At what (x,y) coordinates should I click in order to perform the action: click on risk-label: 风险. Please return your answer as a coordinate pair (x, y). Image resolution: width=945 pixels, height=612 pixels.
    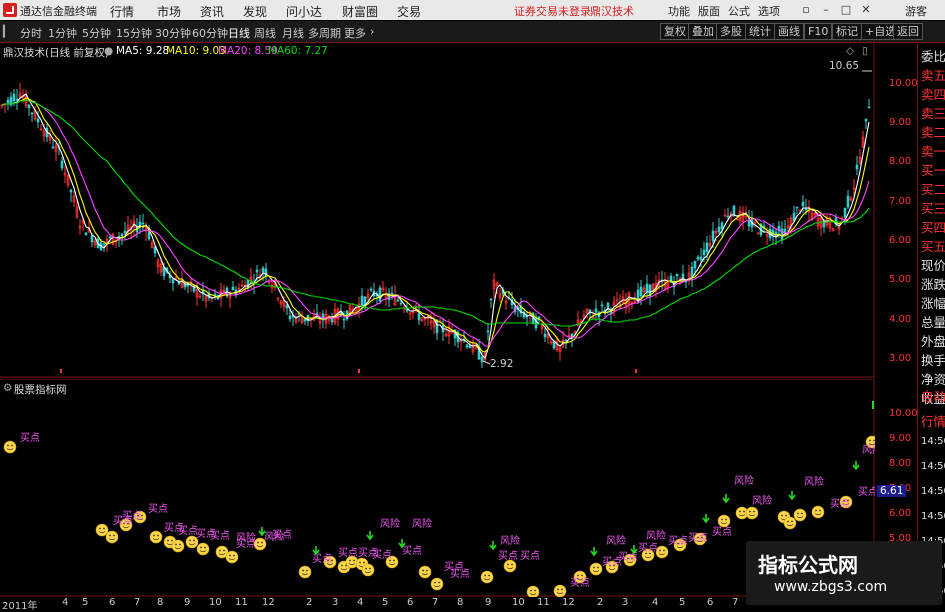
    Looking at the image, I should click on (868, 449).